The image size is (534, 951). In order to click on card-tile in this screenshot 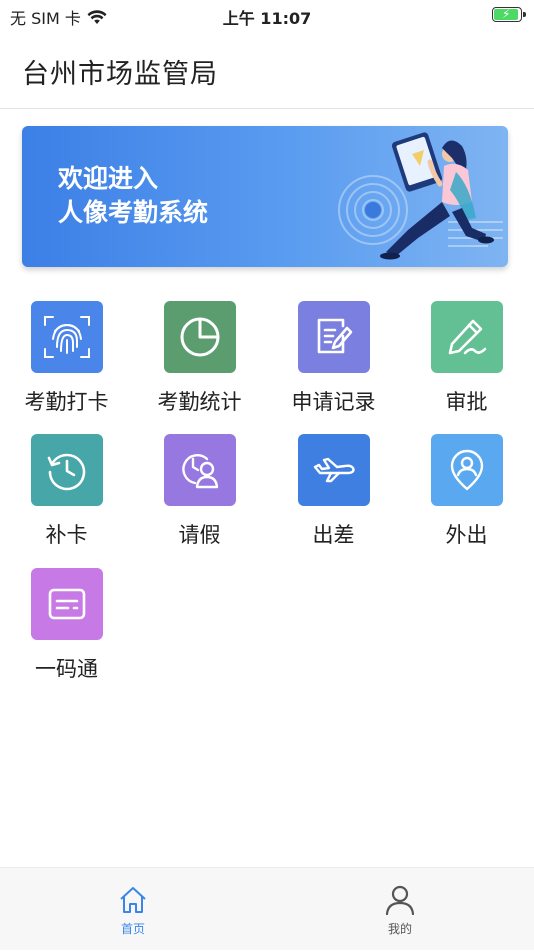, I will do `click(67, 604)`.